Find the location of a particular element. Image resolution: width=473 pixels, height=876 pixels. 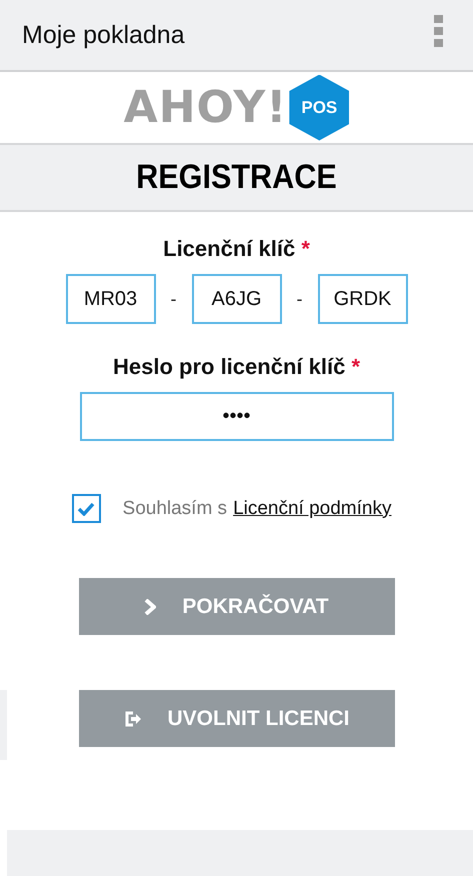

chevron-right-icon is located at coordinates (150, 606).